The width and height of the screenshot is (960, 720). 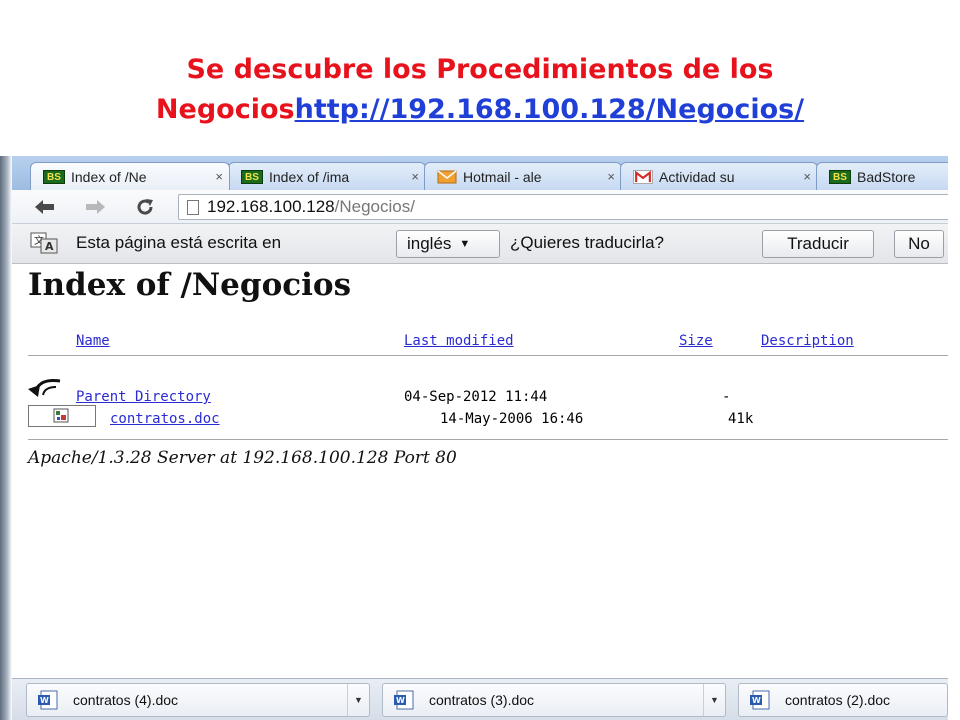 I want to click on reload-button, so click(x=145, y=207).